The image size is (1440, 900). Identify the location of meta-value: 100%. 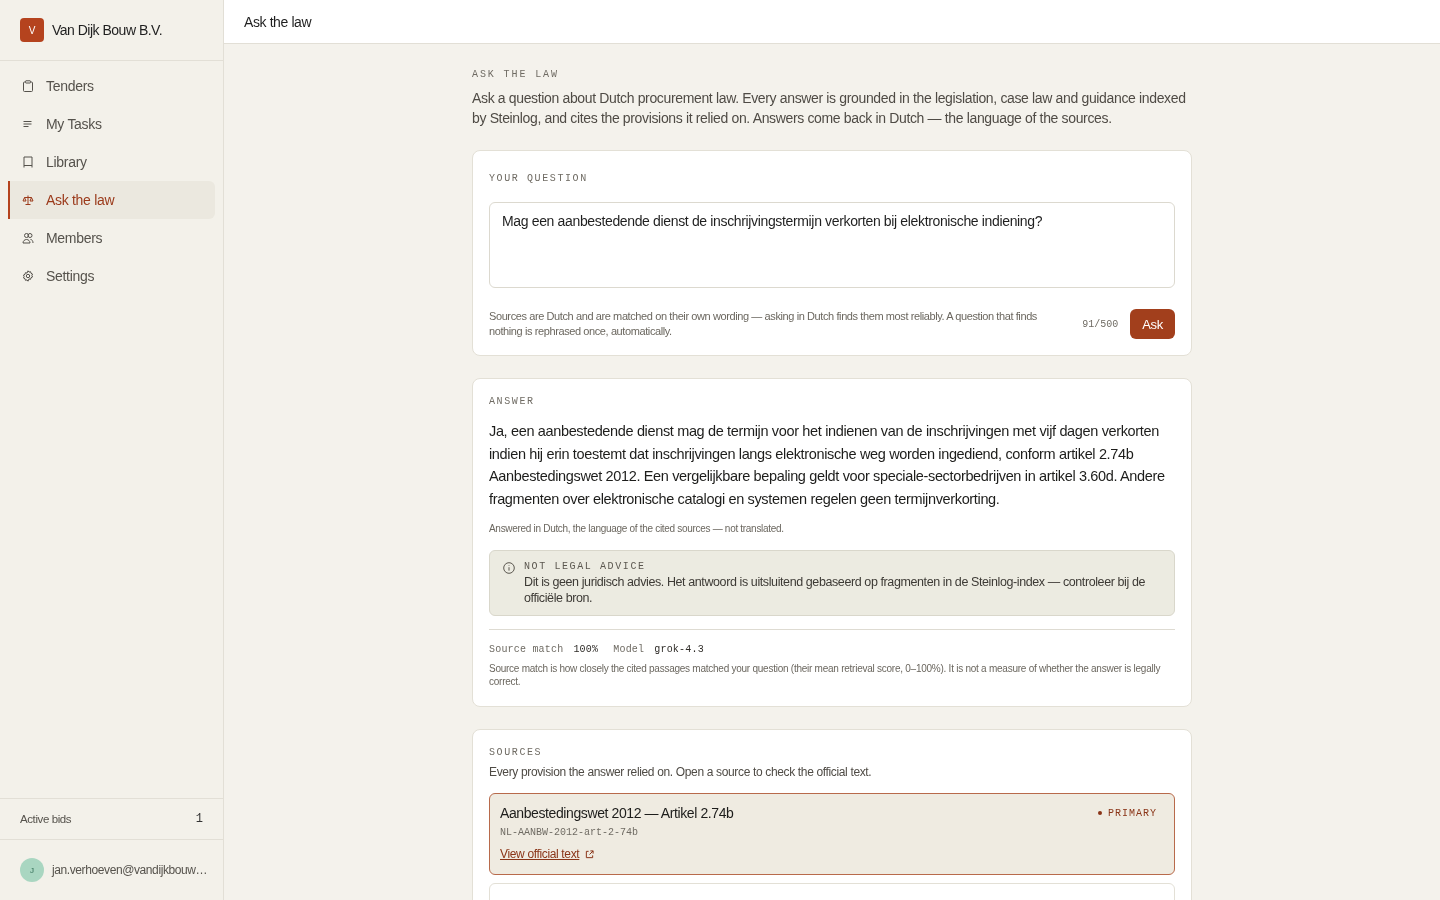
(586, 650).